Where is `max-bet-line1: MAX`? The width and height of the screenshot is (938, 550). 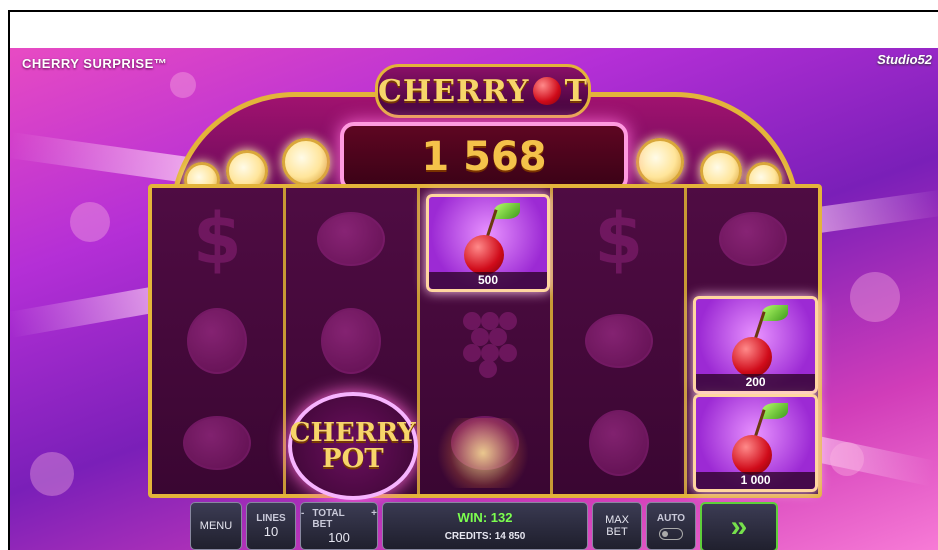
max-bet-line1: MAX is located at coordinates (617, 520).